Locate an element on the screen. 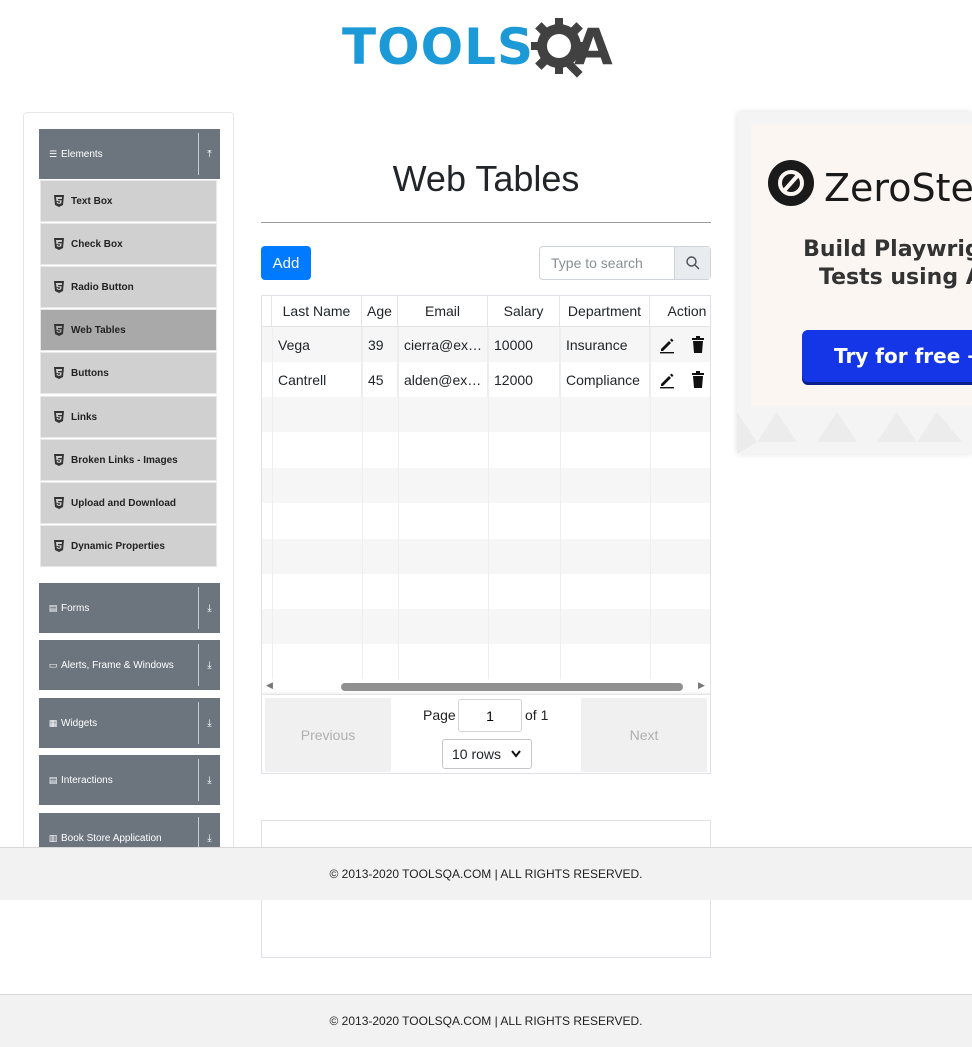 The image size is (972, 1047). pagination-bar: Previous Page of 1 10 rows Next is located at coordinates (486, 733).